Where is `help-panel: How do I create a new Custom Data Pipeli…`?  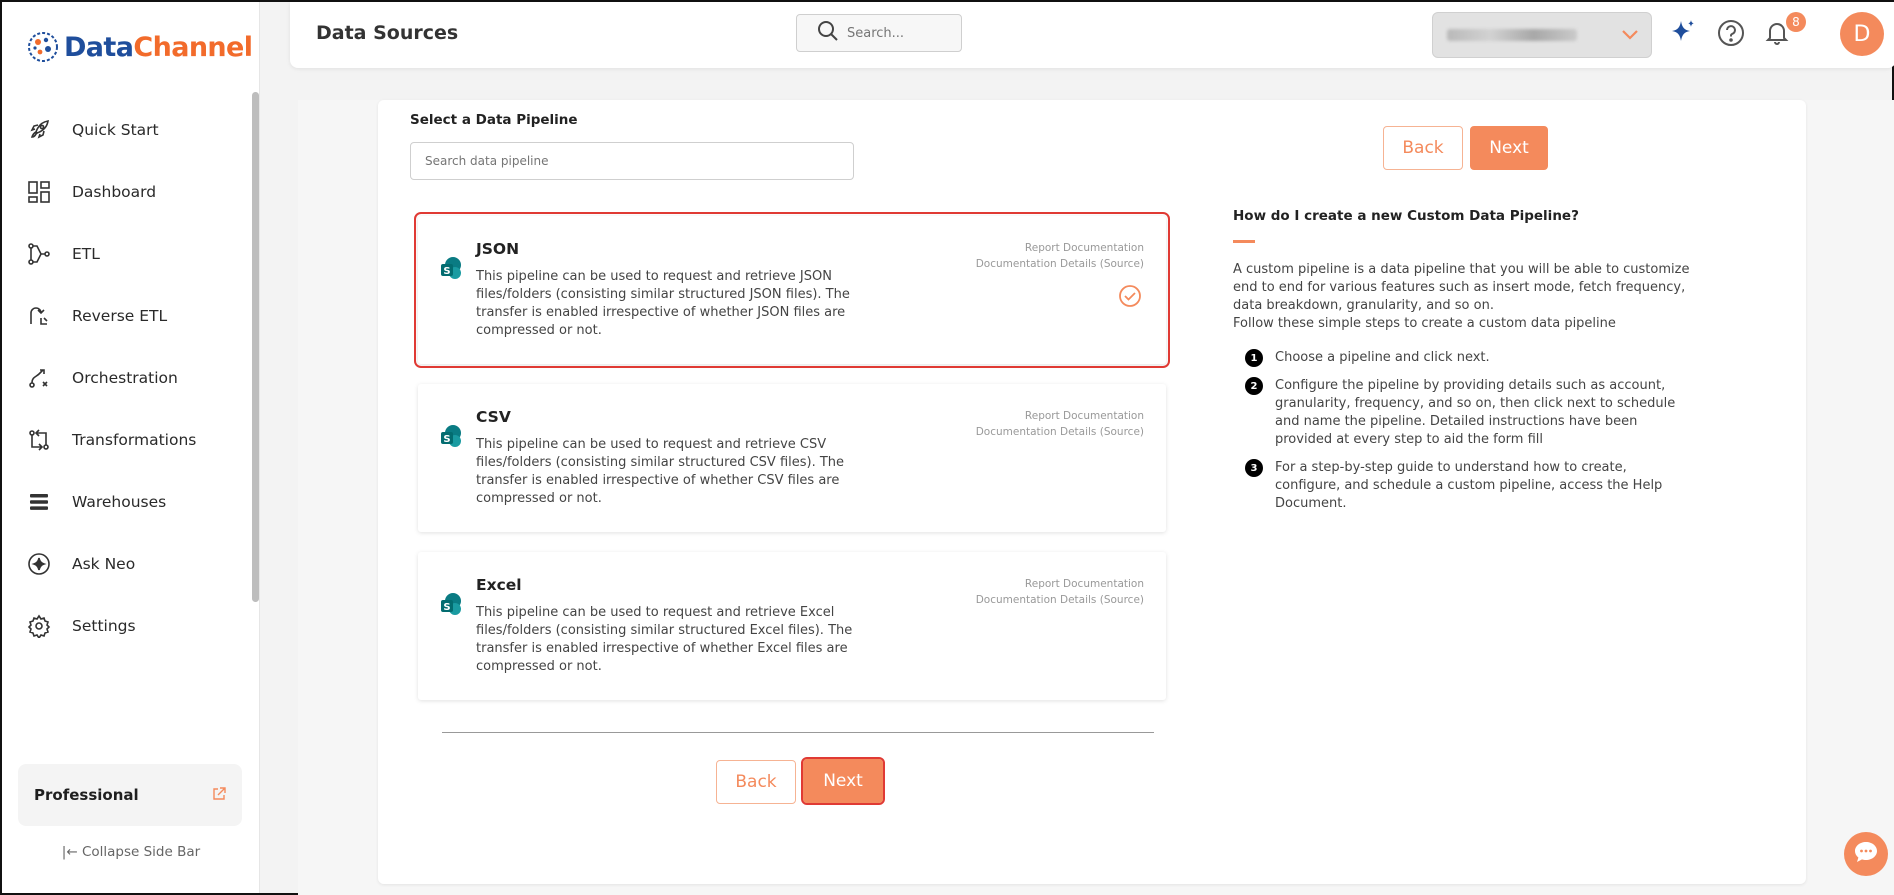
help-panel: How do I create a new Custom Data Pipeli… is located at coordinates (1473, 365).